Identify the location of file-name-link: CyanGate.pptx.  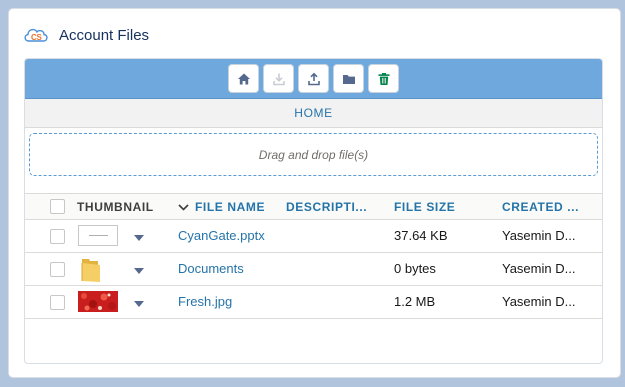
(228, 235).